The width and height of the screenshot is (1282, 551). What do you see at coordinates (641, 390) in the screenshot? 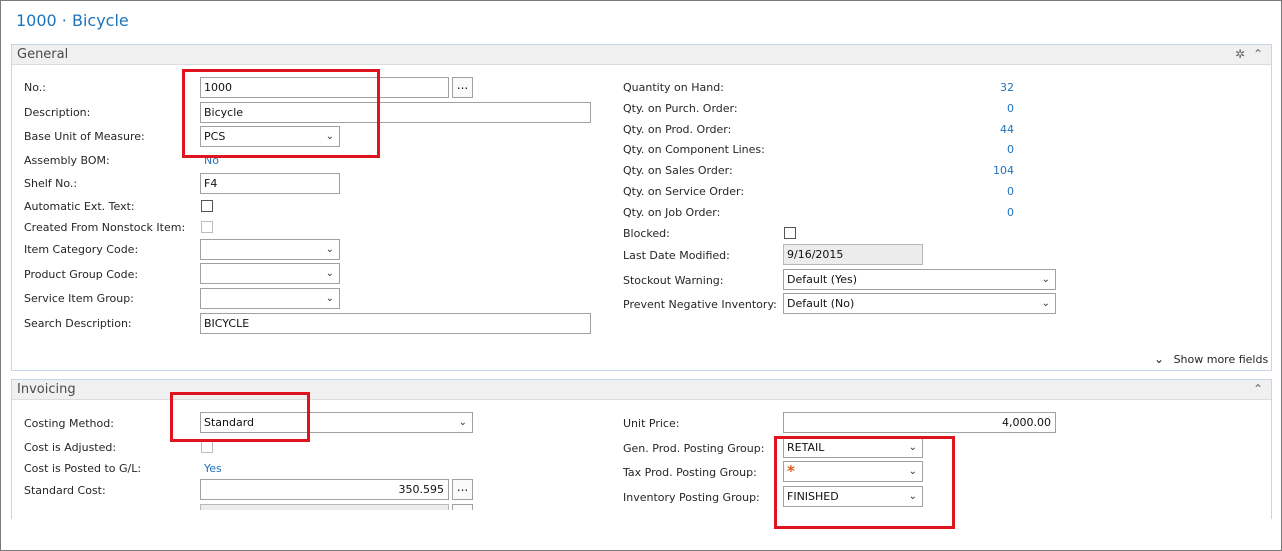
I see `invoicing-header: Invoicing ⌃` at bounding box center [641, 390].